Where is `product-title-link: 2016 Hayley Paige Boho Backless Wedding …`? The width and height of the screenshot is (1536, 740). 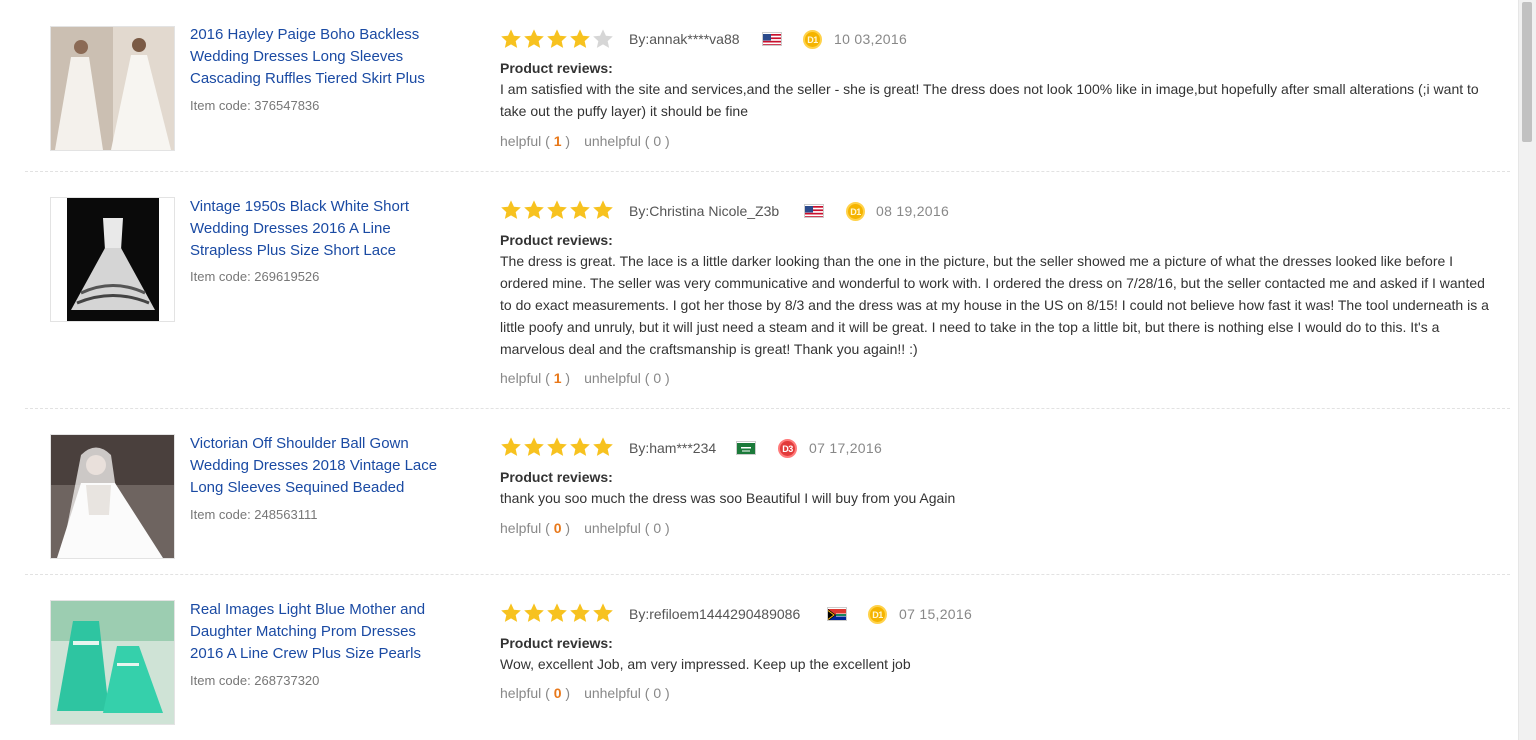 product-title-link: 2016 Hayley Paige Boho Backless Wedding … is located at coordinates (320, 57).